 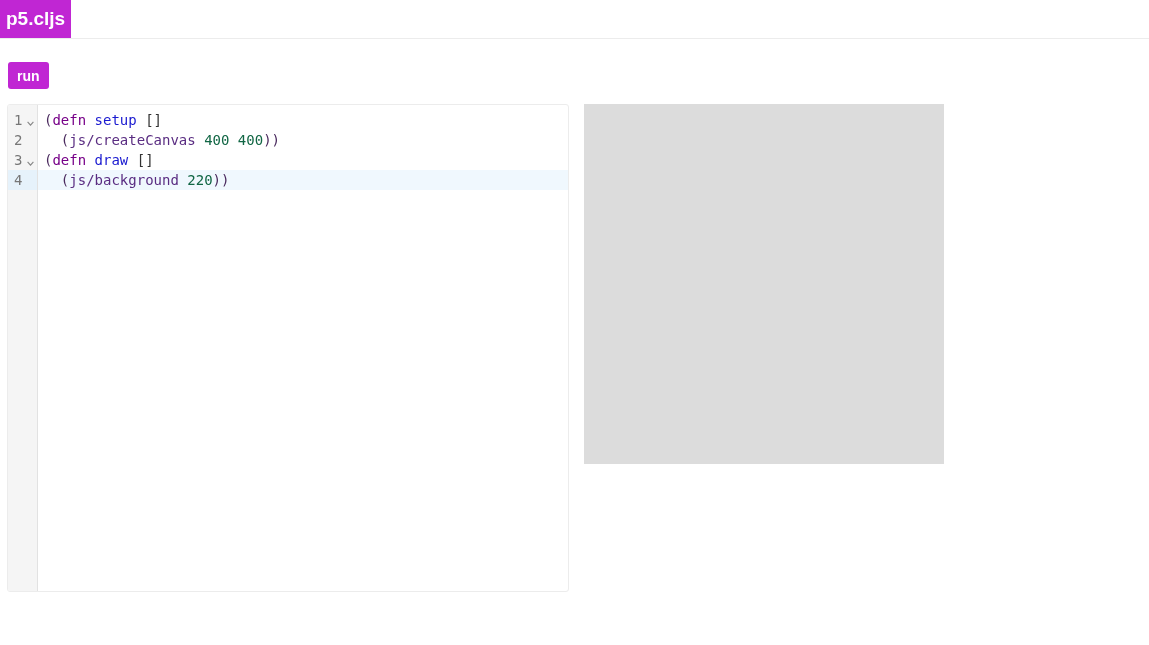 What do you see at coordinates (28, 75) in the screenshot?
I see `run-button: run` at bounding box center [28, 75].